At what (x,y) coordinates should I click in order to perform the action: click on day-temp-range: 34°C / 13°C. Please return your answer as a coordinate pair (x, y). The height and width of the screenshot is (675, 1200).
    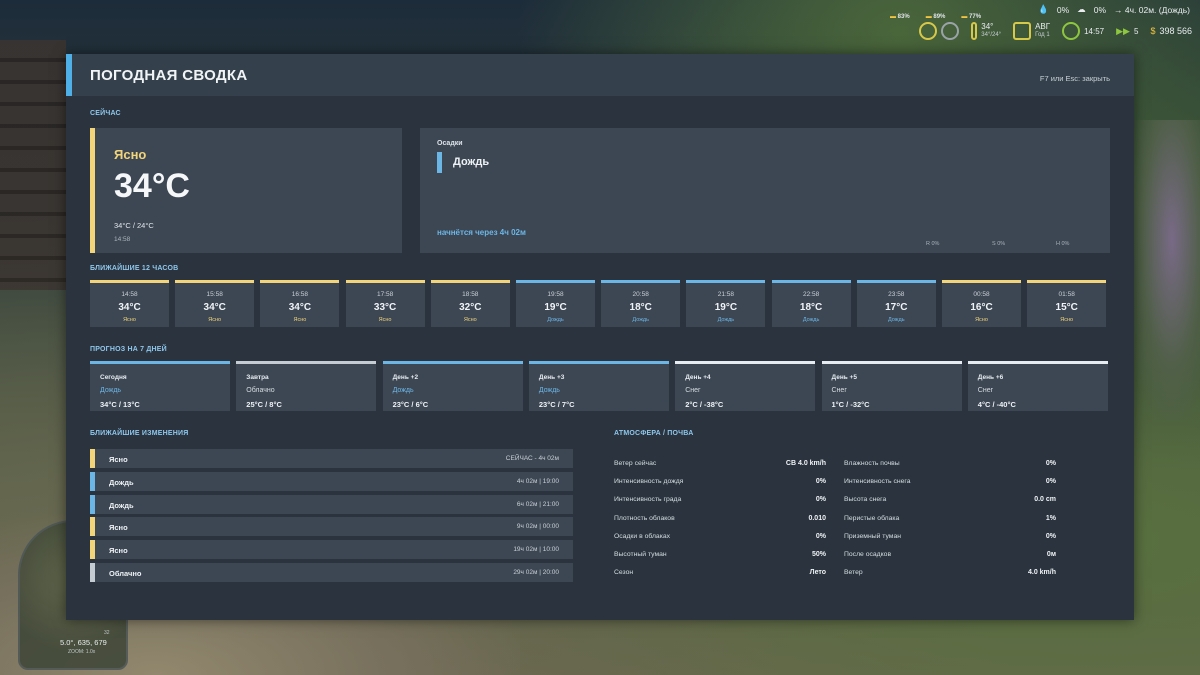
    Looking at the image, I should click on (120, 404).